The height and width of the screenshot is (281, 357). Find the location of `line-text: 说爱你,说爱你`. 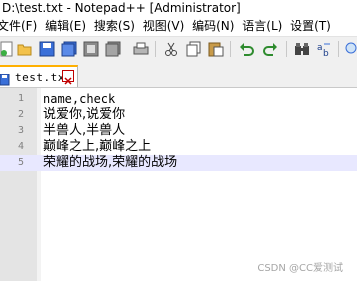

line-text: 说爱你,说爱你 is located at coordinates (84, 114).